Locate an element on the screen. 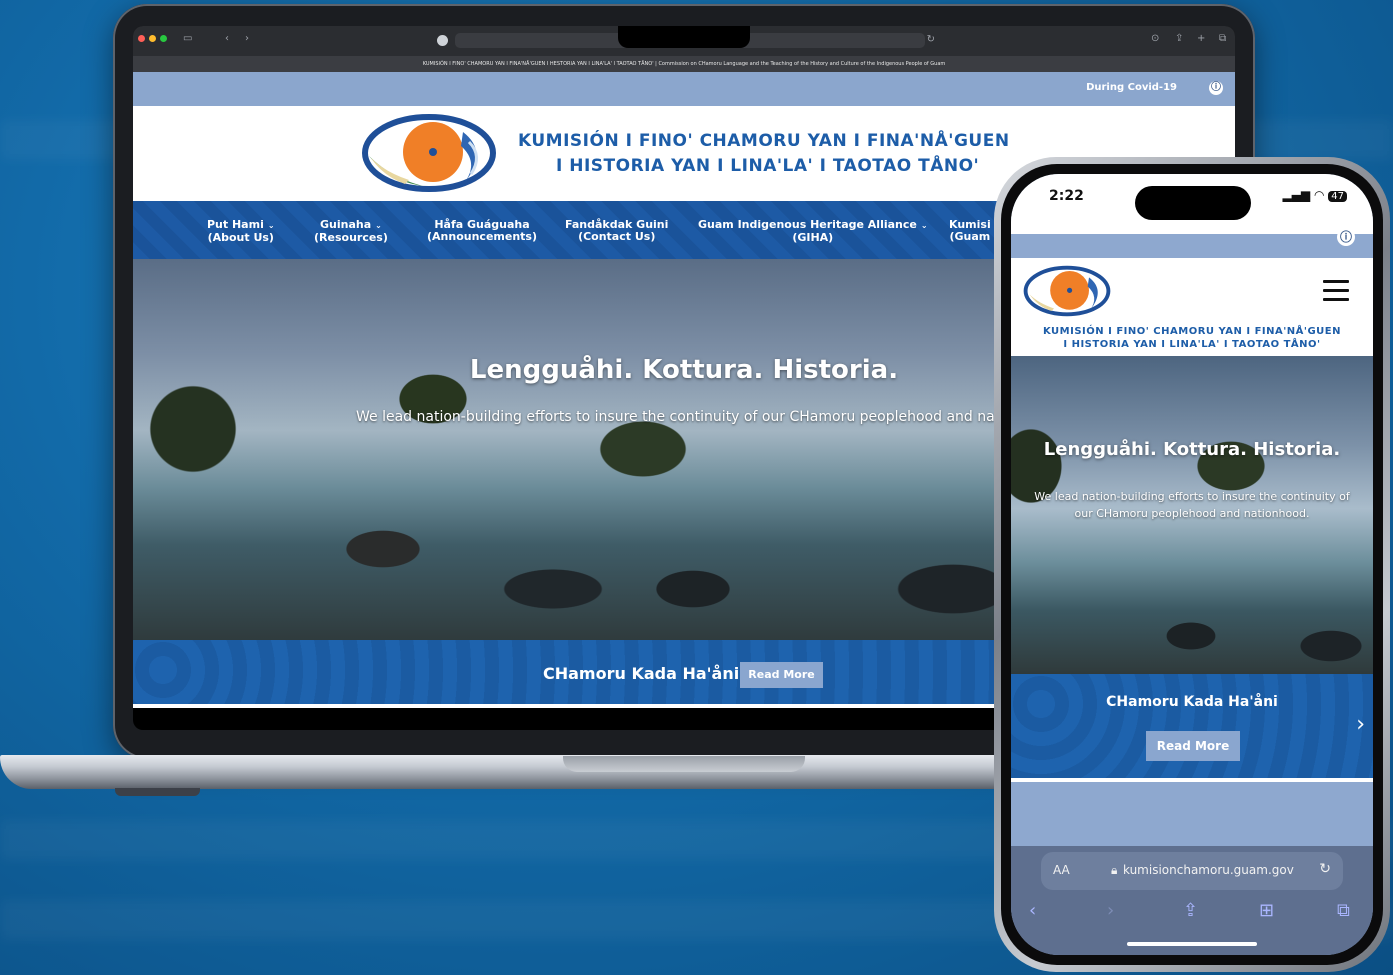  bookmarks-icon: ⊞ is located at coordinates (1266, 910).